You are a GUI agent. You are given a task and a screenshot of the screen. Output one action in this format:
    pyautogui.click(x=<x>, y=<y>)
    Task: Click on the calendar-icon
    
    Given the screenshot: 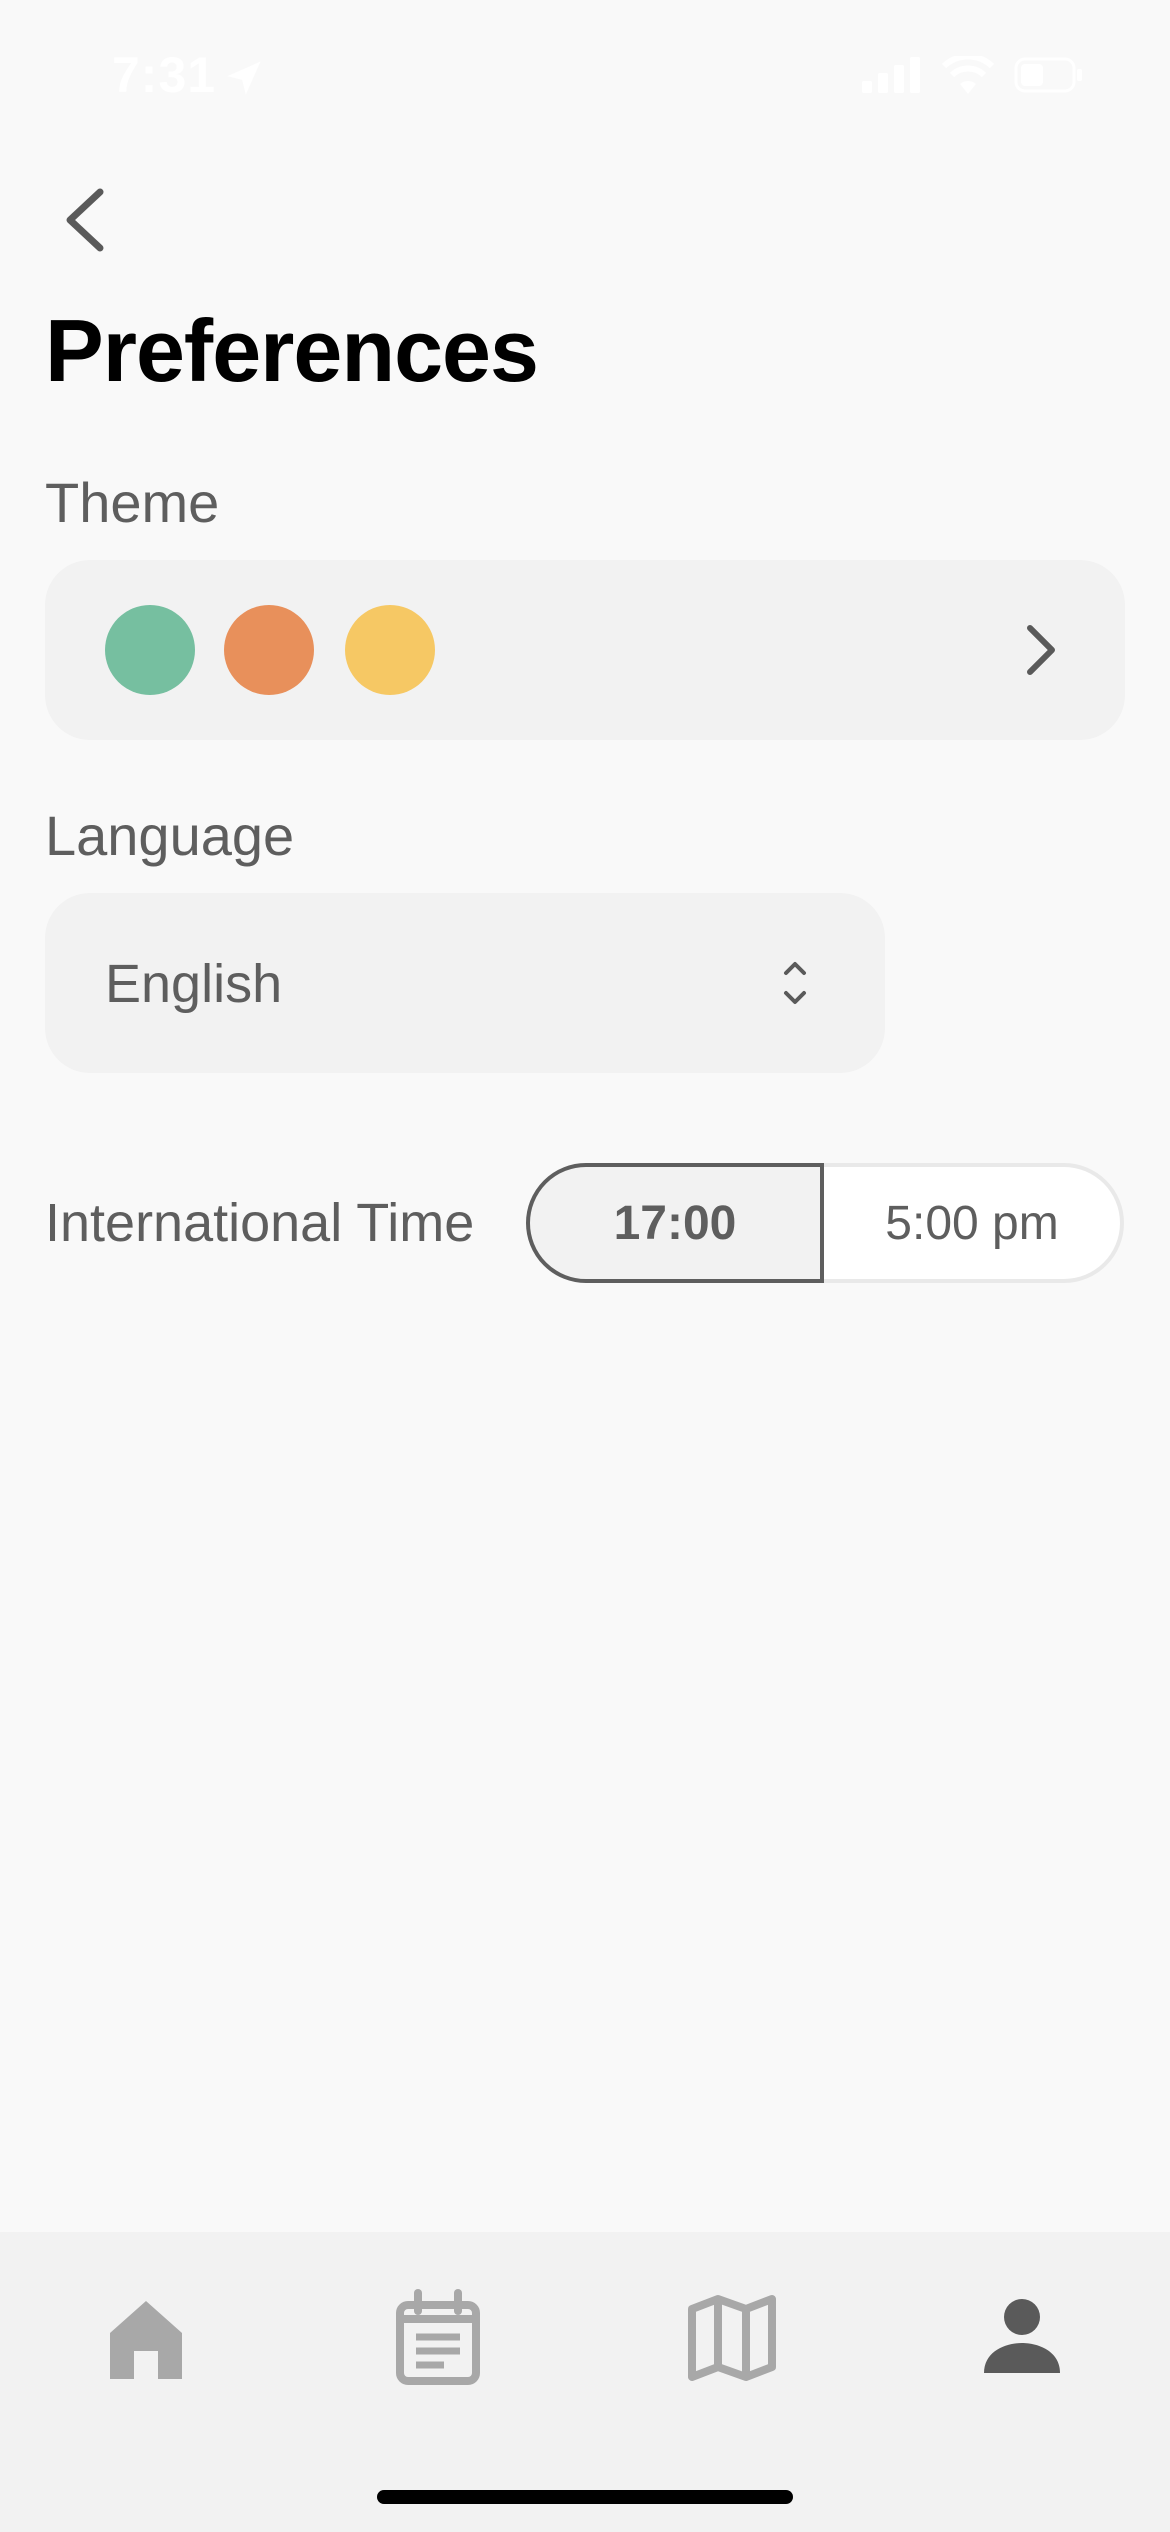 What is the action you would take?
    pyautogui.click(x=438, y=2337)
    